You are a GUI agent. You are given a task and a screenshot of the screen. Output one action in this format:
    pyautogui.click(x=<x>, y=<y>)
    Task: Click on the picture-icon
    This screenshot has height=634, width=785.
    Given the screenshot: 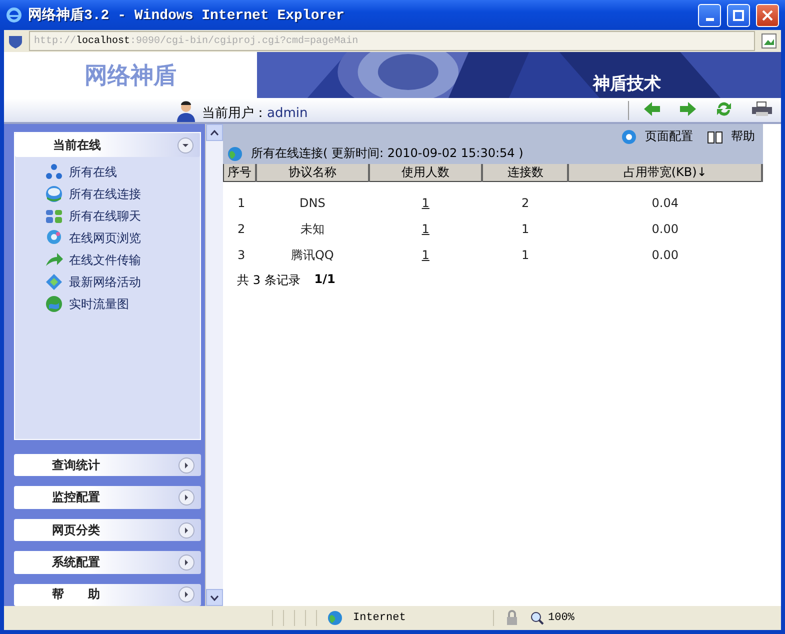 What is the action you would take?
    pyautogui.click(x=769, y=41)
    